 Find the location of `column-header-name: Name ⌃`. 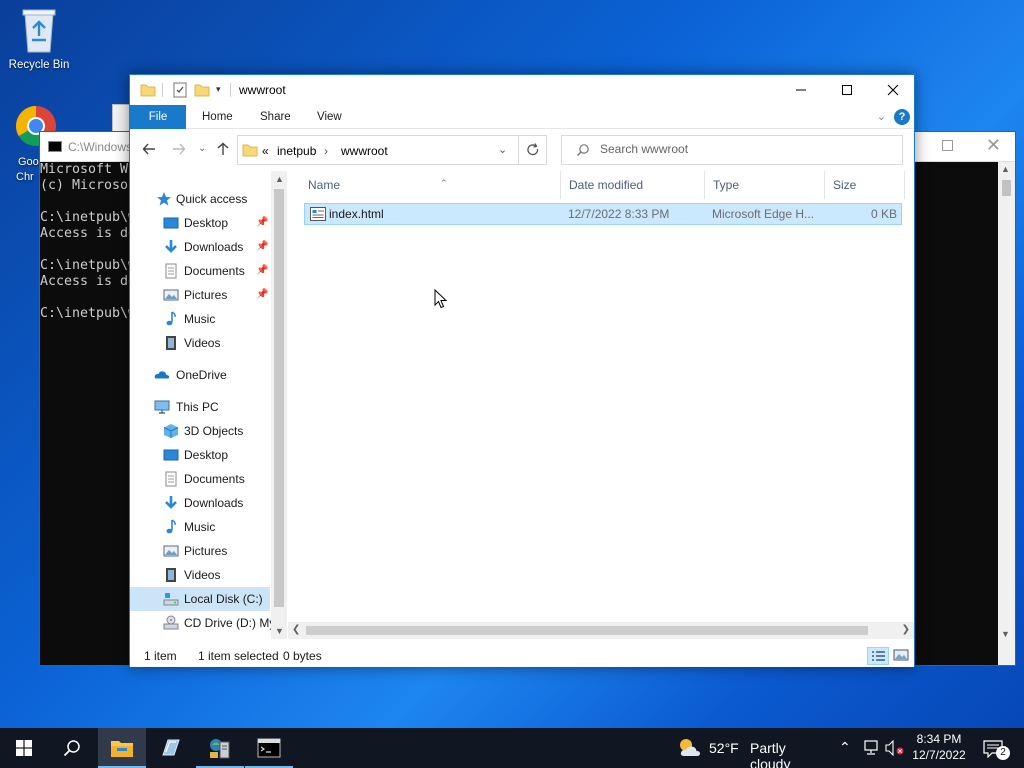

column-header-name: Name ⌃ is located at coordinates (430, 185).